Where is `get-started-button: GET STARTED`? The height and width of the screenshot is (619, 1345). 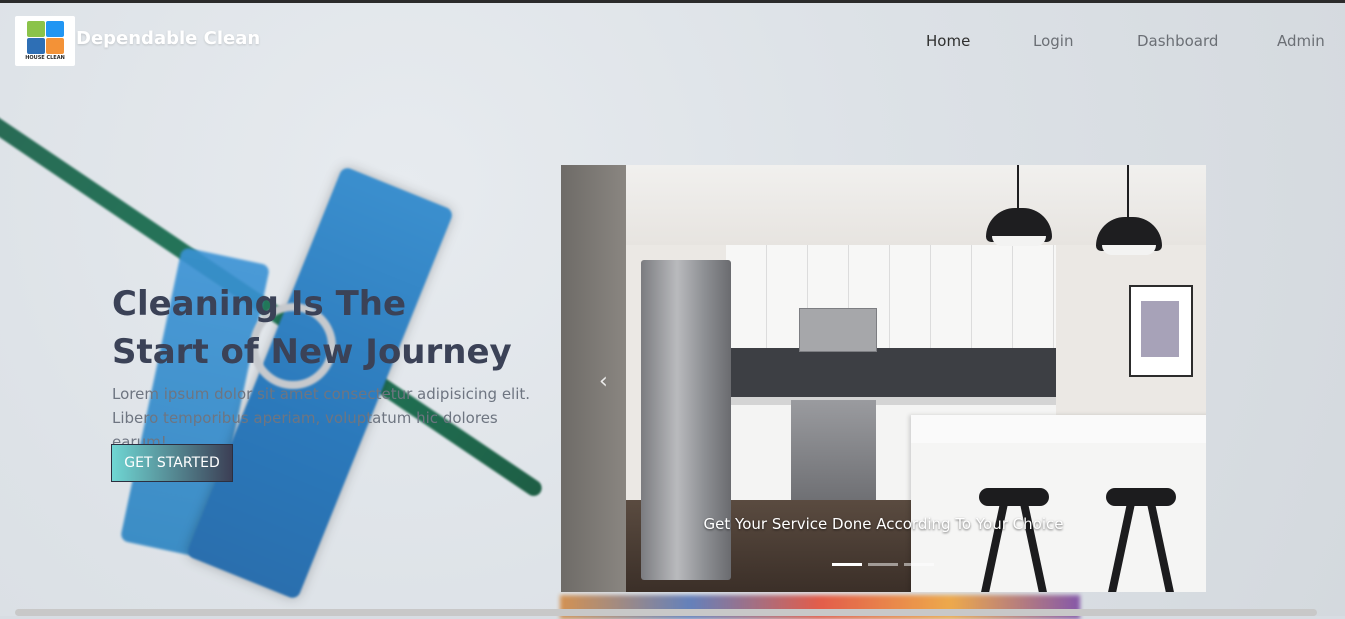 get-started-button: GET STARTED is located at coordinates (172, 463).